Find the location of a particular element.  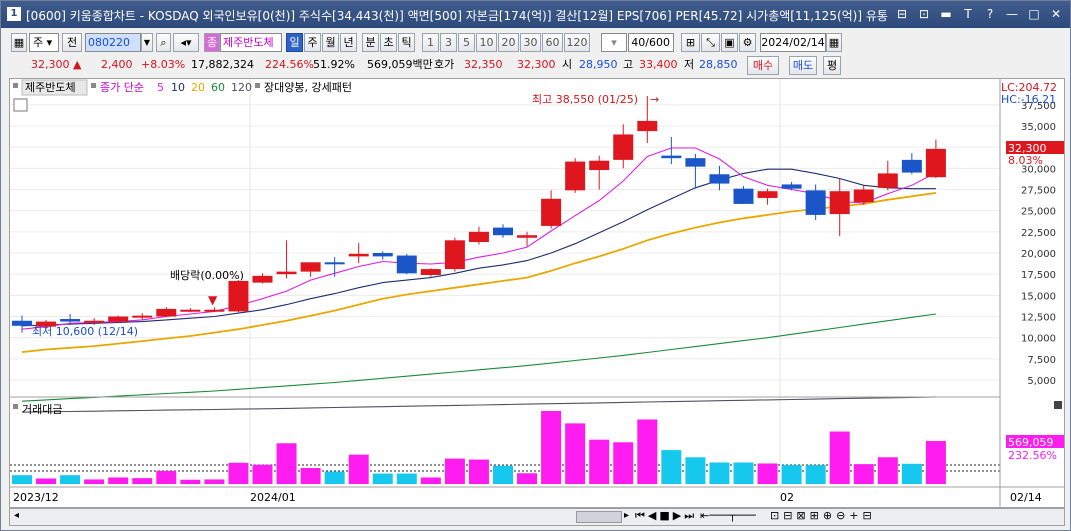

ma-line-ma60 is located at coordinates (478, 357).